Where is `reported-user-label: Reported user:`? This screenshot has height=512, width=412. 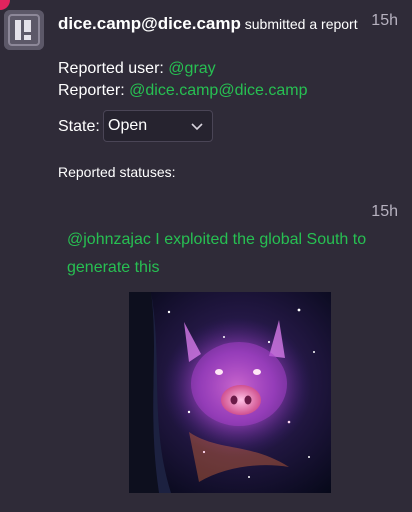
reported-user-label: Reported user: is located at coordinates (111, 68).